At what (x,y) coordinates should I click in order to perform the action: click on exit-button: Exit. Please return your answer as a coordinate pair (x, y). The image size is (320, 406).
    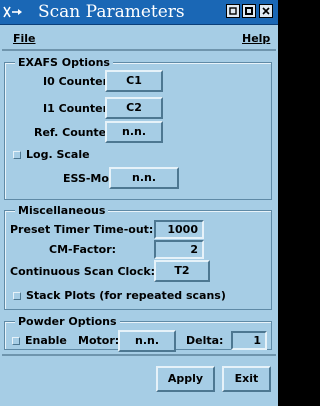
    Looking at the image, I should click on (246, 379).